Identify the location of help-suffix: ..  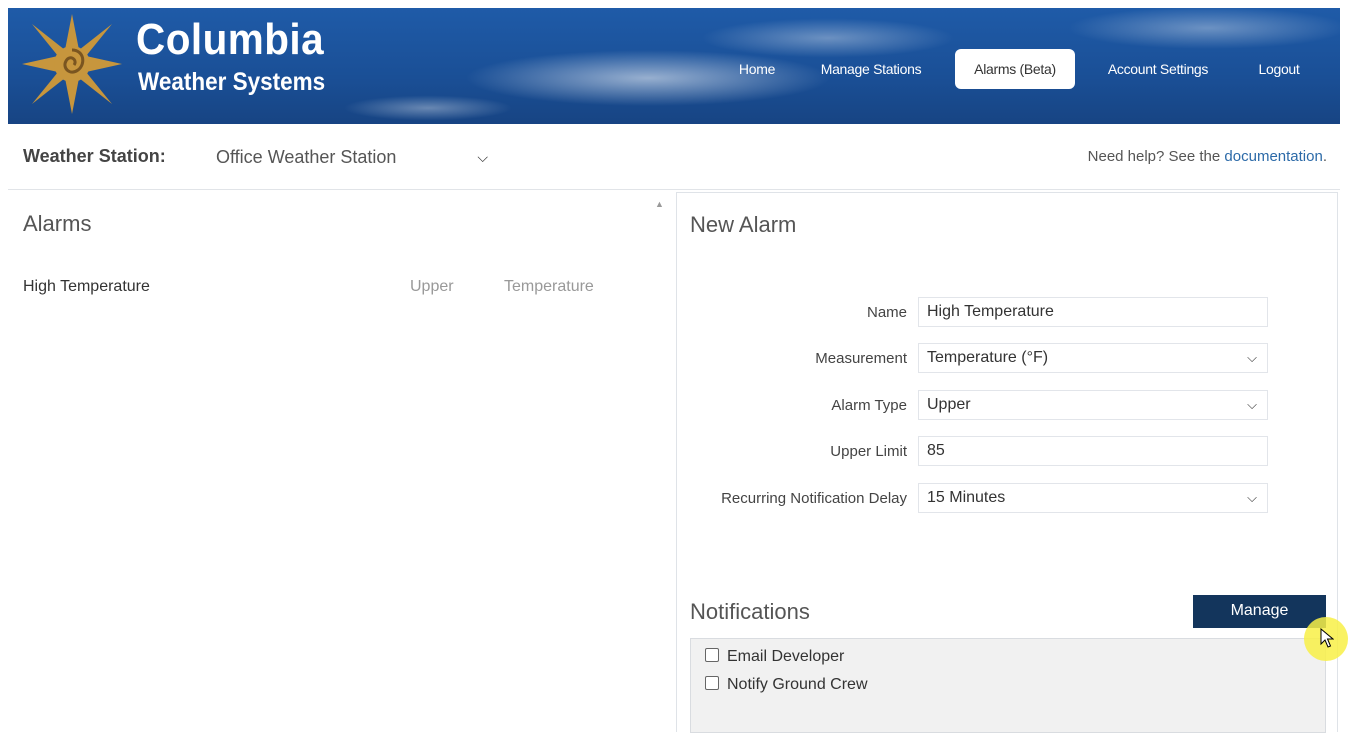
(1324, 156).